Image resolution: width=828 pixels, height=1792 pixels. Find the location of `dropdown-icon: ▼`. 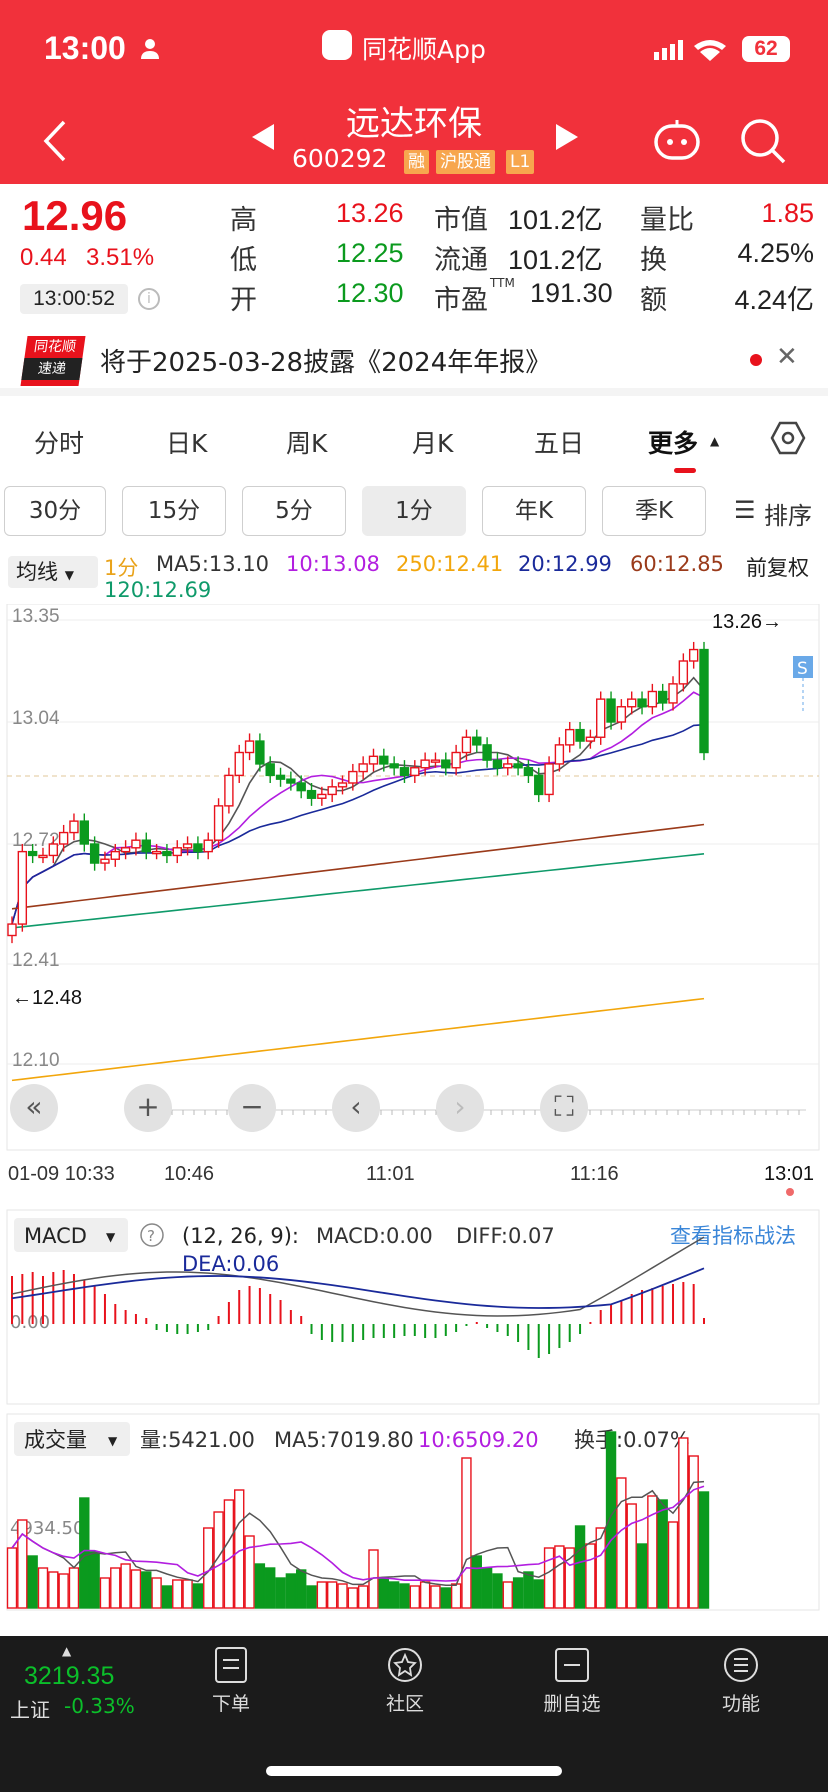

dropdown-icon: ▼ is located at coordinates (111, 1237).